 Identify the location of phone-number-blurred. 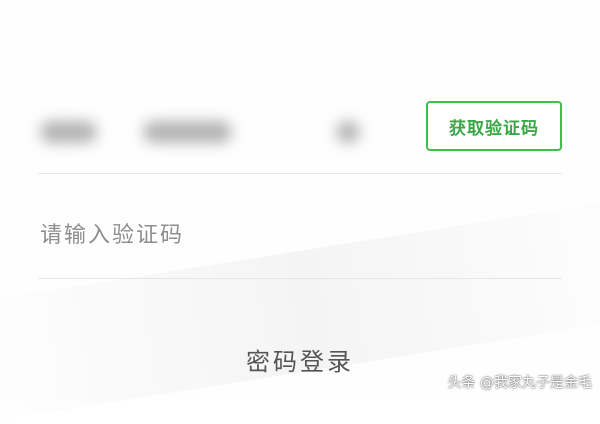
(210, 132).